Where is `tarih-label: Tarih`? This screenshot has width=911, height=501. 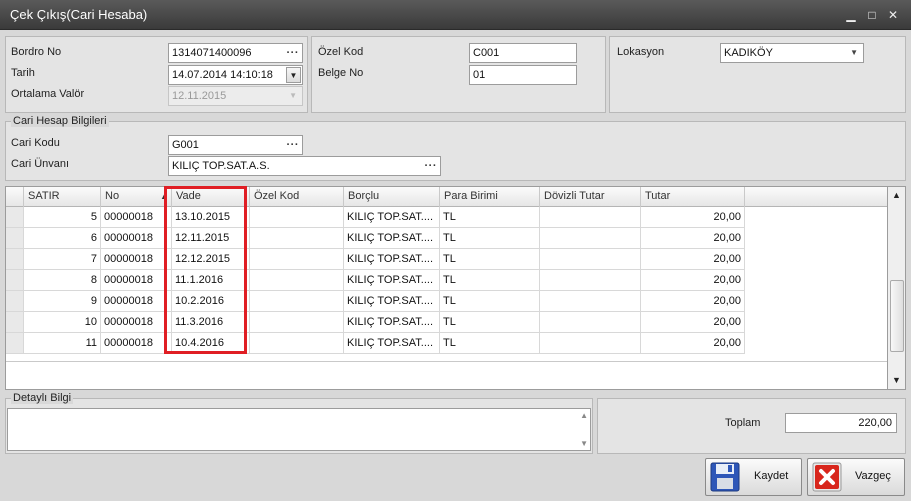
tarih-label: Tarih is located at coordinates (23, 73).